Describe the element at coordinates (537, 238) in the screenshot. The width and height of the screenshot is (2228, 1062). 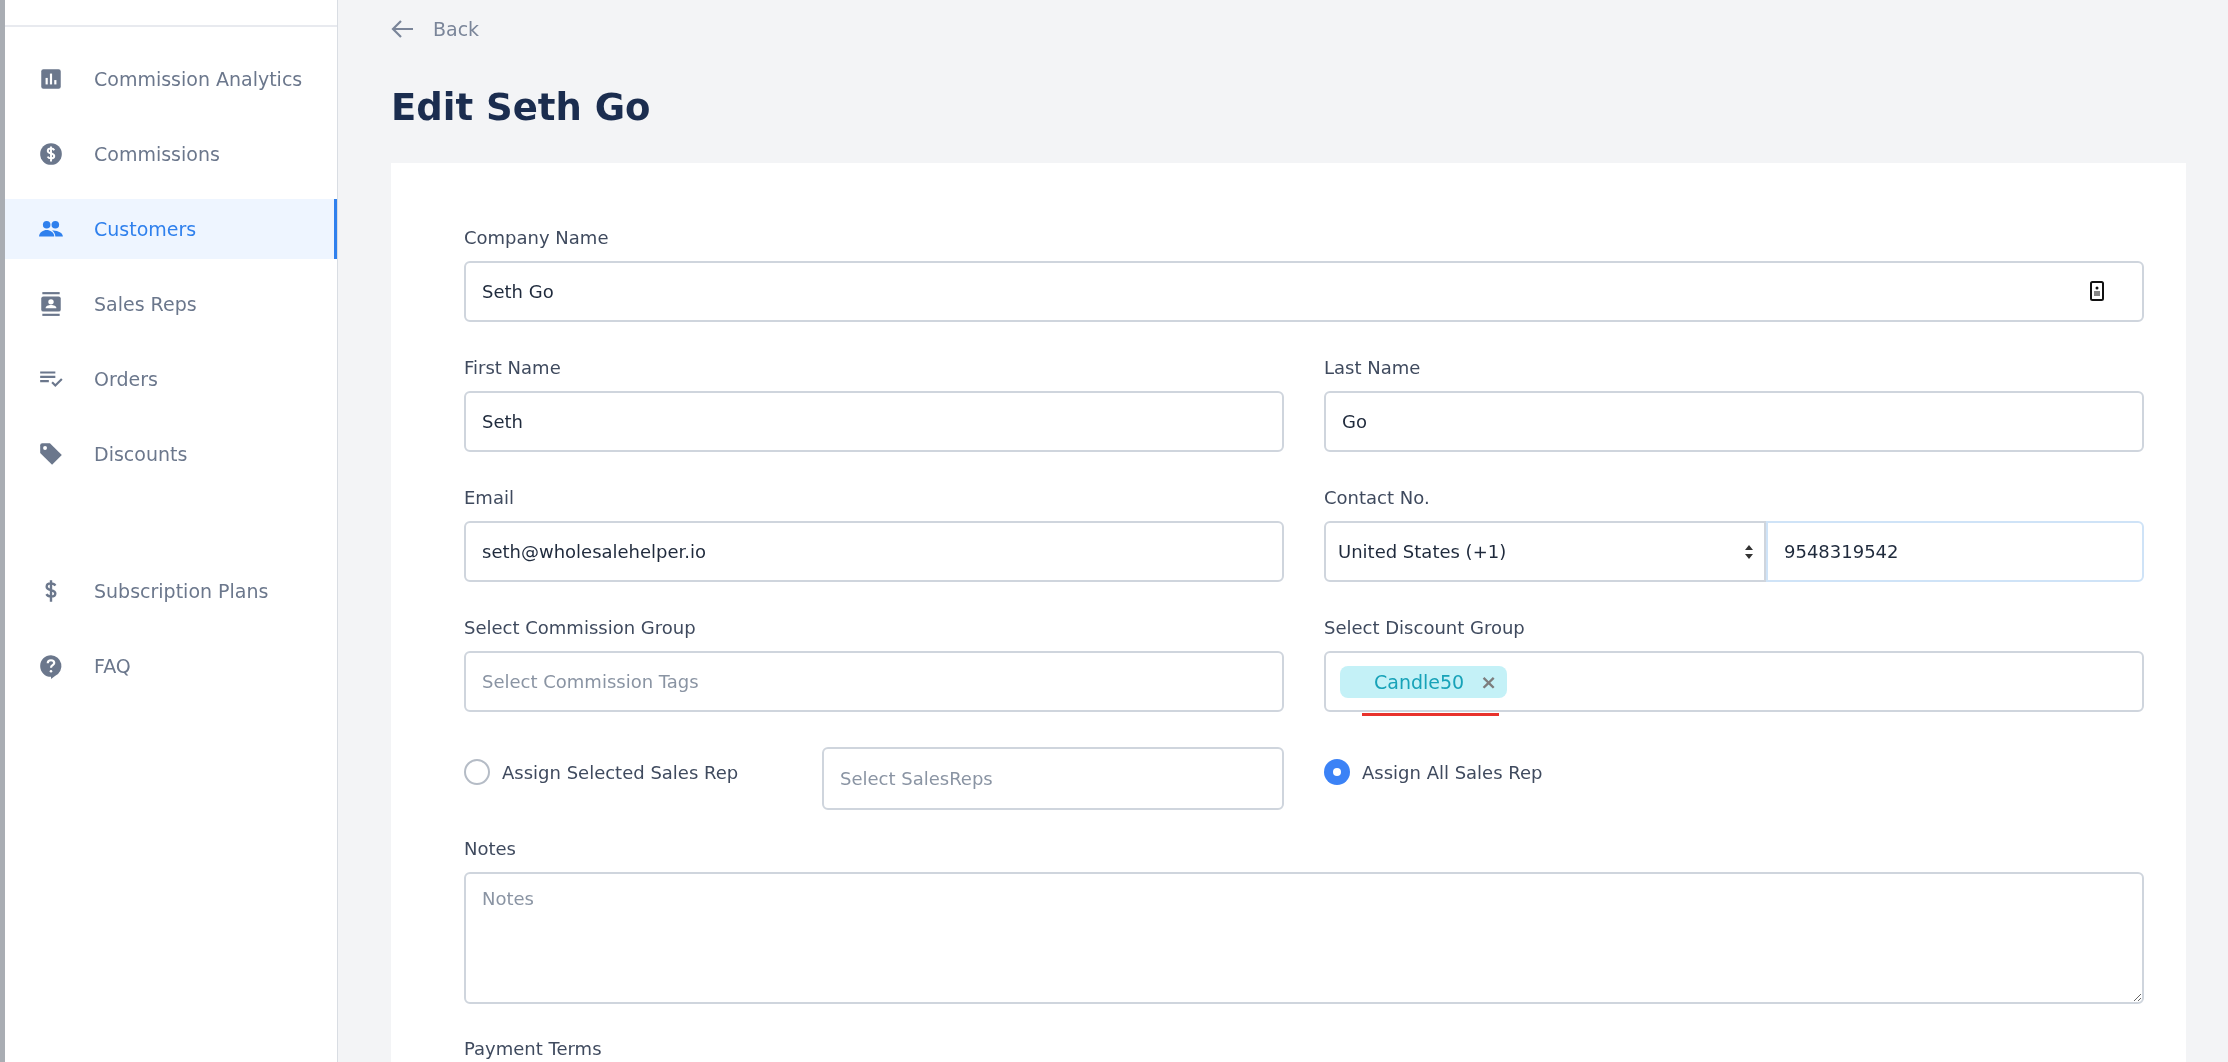
I see `field-label: Company Name` at that location.